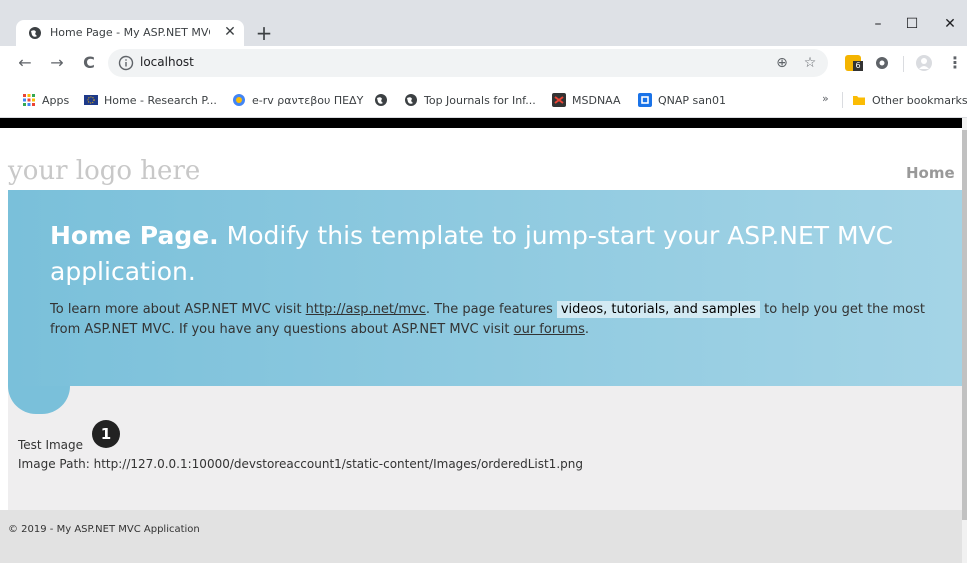  What do you see at coordinates (858, 66) in the screenshot?
I see `extension-badge: 6` at bounding box center [858, 66].